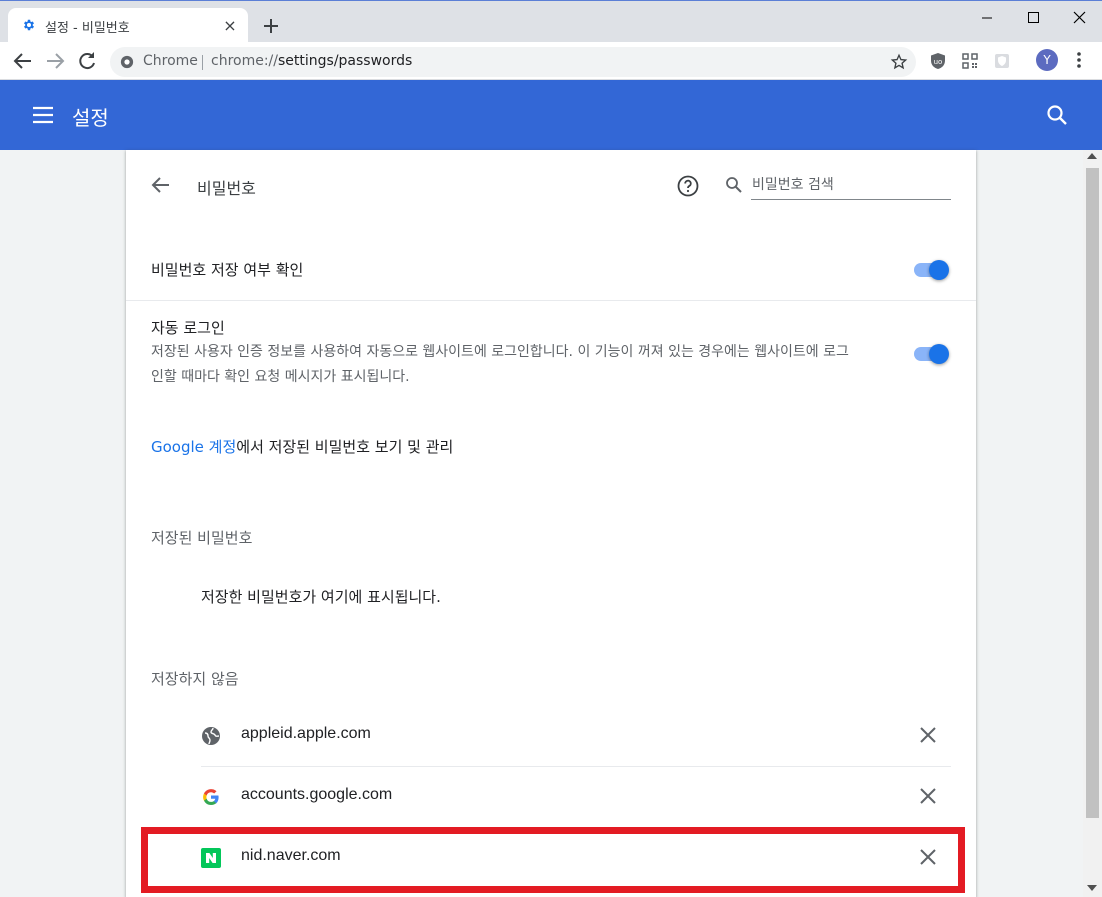  What do you see at coordinates (1047, 60) in the screenshot?
I see `profile-avatar: Y` at bounding box center [1047, 60].